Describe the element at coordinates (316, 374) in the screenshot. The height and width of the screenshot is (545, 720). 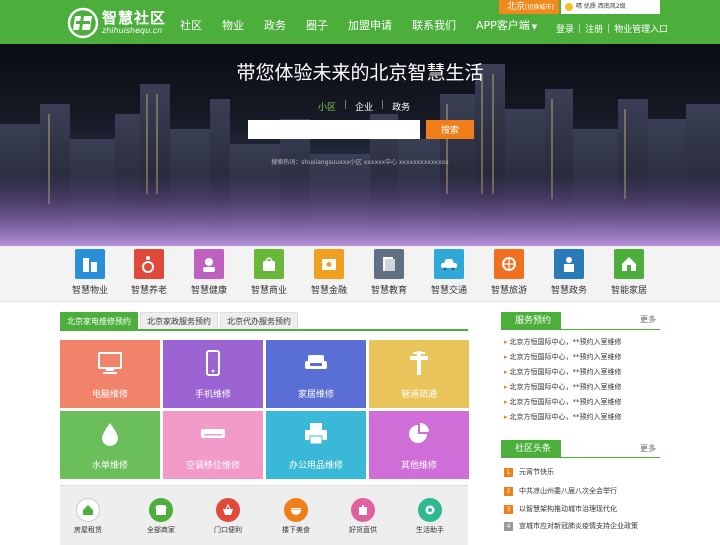
I see `tile-furniture-repair: 家居维修` at that location.